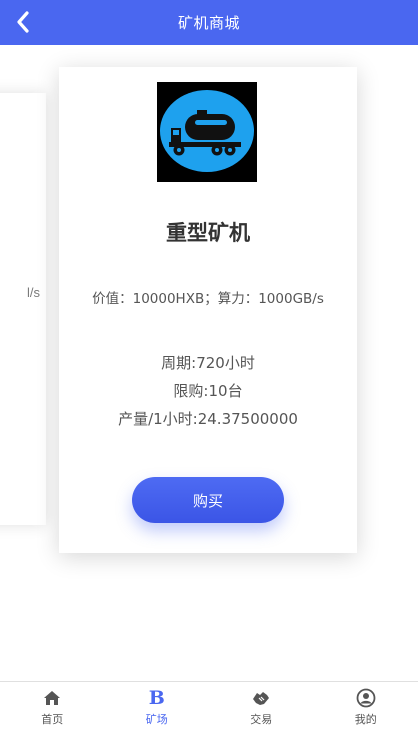 The height and width of the screenshot is (736, 418). Describe the element at coordinates (261, 719) in the screenshot. I see `tab-trade-label: 交易` at that location.